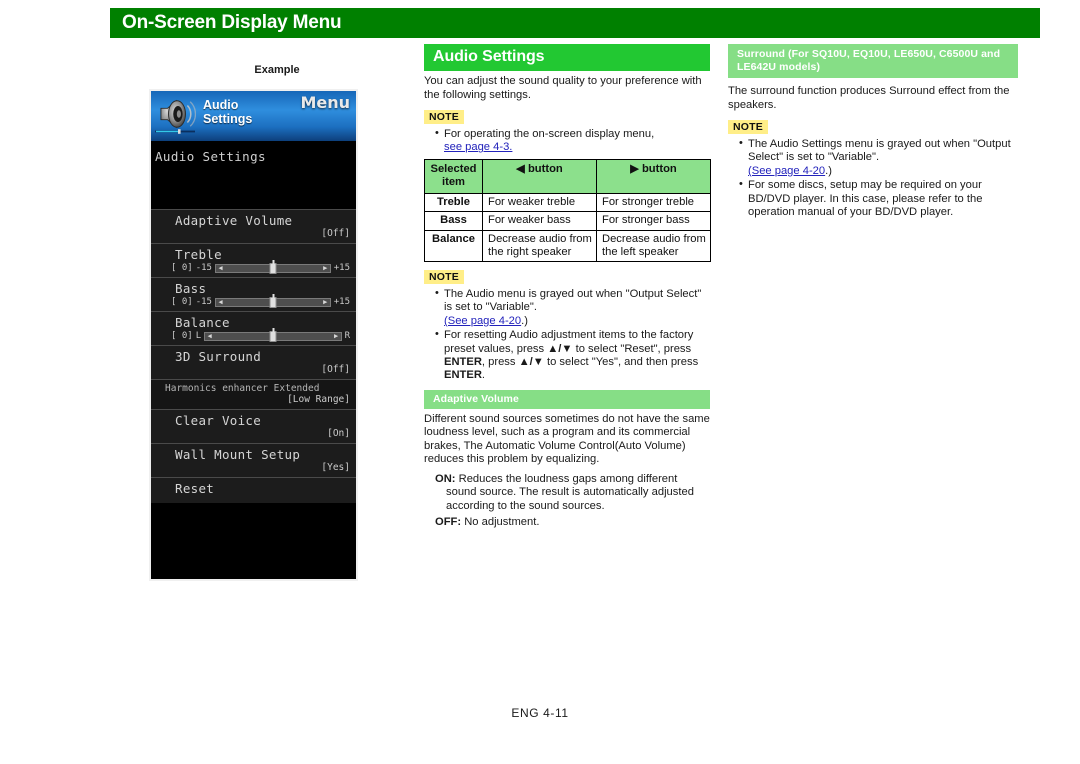 The image size is (1080, 764). I want to click on note-text-e: ., so click(483, 375).